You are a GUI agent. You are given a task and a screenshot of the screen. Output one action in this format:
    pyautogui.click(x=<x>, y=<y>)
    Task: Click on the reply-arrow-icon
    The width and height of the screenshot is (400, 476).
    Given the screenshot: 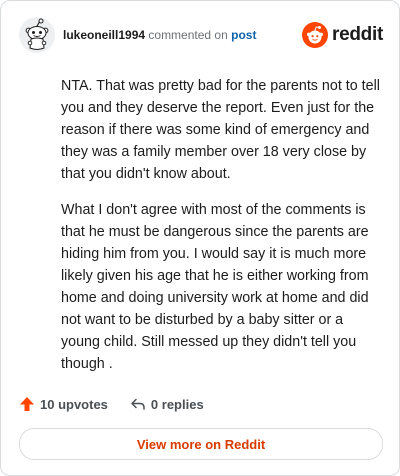 What is the action you would take?
    pyautogui.click(x=138, y=404)
    